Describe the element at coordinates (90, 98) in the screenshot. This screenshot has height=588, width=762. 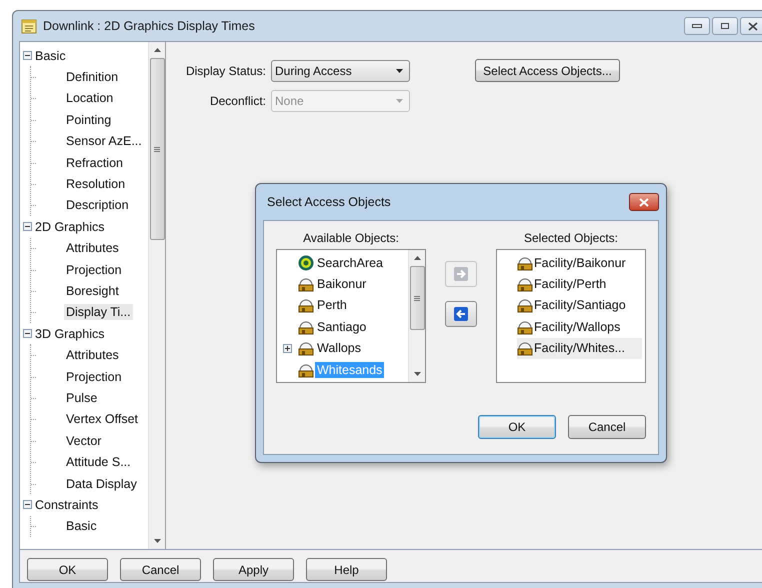
I see `tree-item: Location` at that location.